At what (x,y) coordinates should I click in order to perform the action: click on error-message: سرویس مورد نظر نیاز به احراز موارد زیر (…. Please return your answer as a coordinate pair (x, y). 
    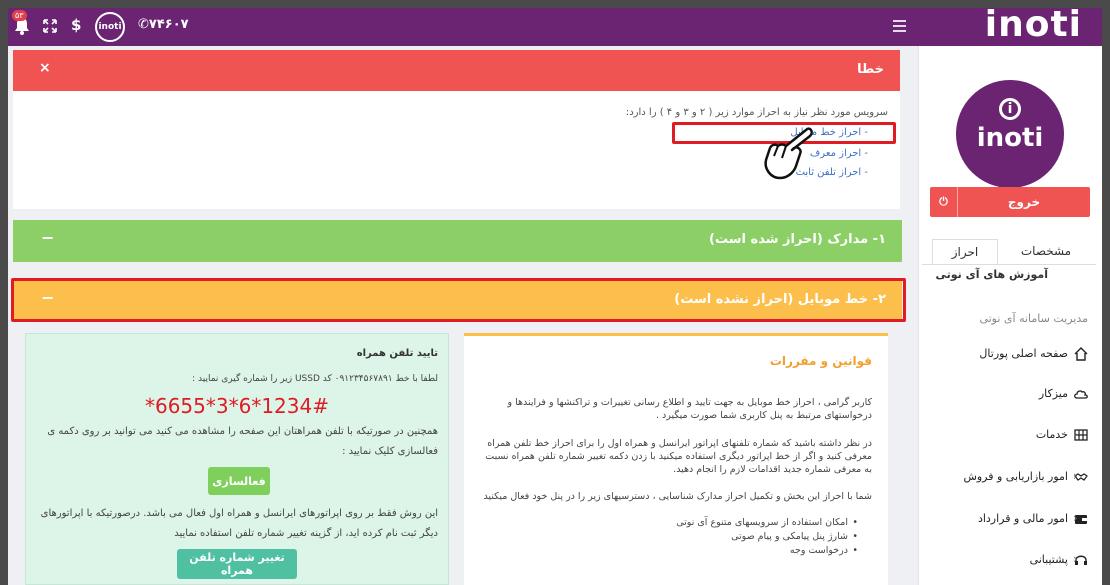
    Looking at the image, I should click on (756, 112).